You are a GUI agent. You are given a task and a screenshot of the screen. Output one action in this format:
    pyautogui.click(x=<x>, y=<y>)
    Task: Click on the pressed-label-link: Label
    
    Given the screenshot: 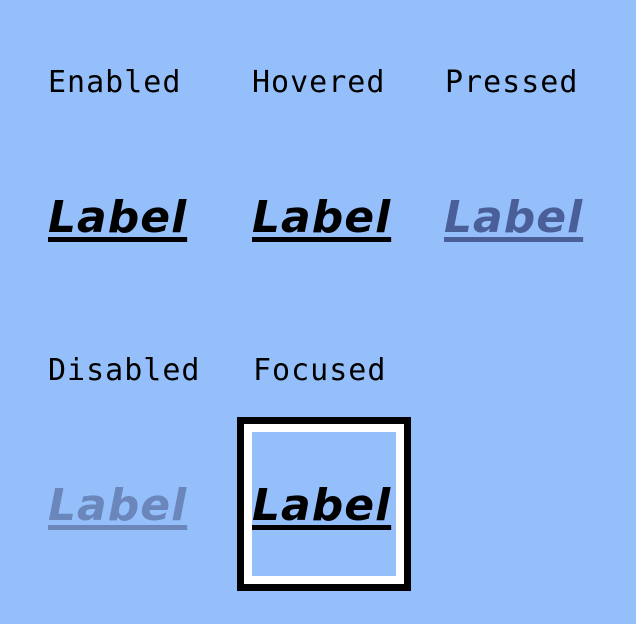 What is the action you would take?
    pyautogui.click(x=513, y=218)
    